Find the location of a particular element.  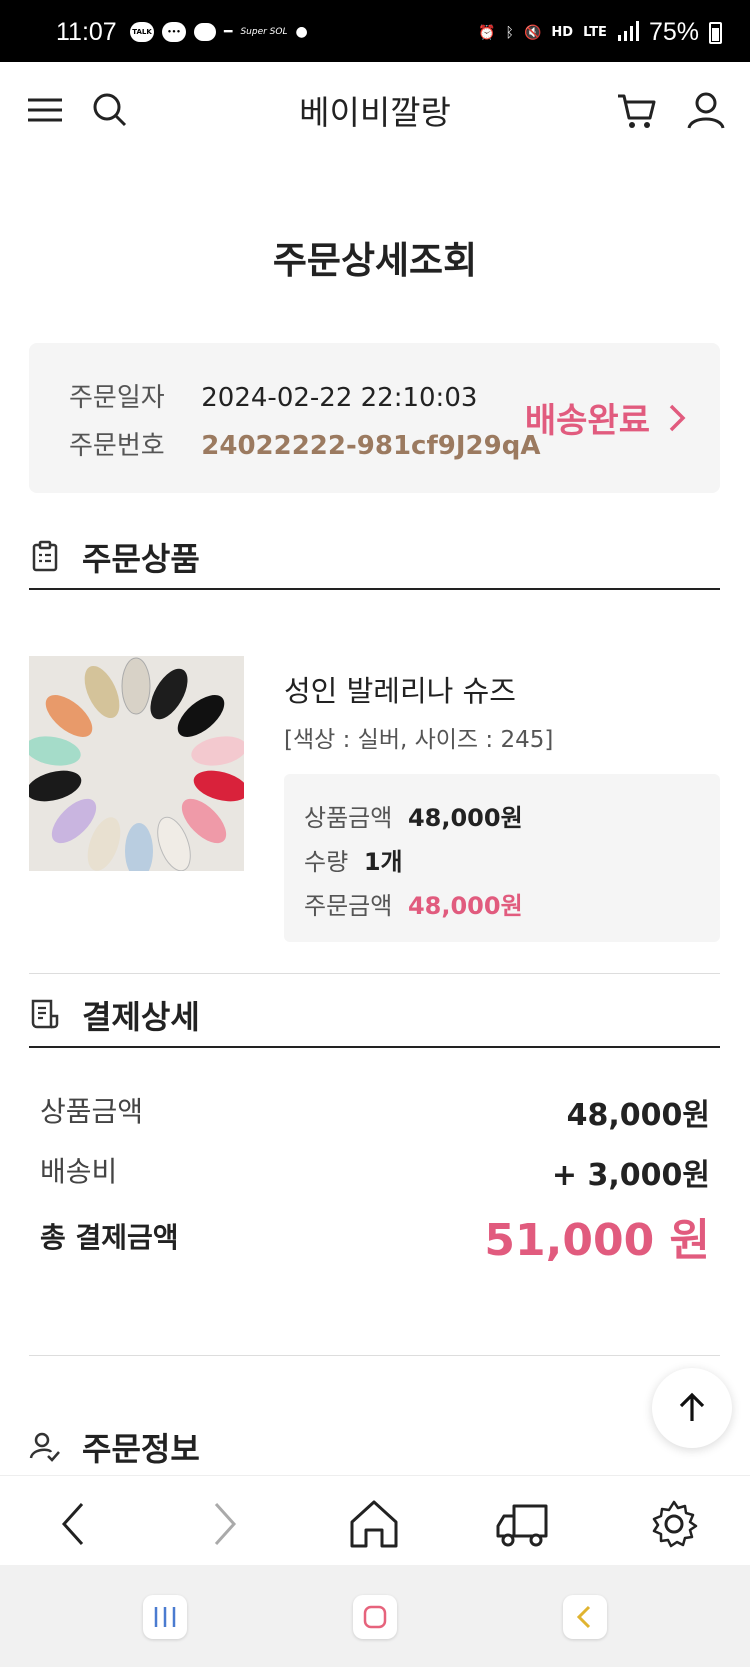

app-header: 베이비깔랑 is located at coordinates (375, 111).